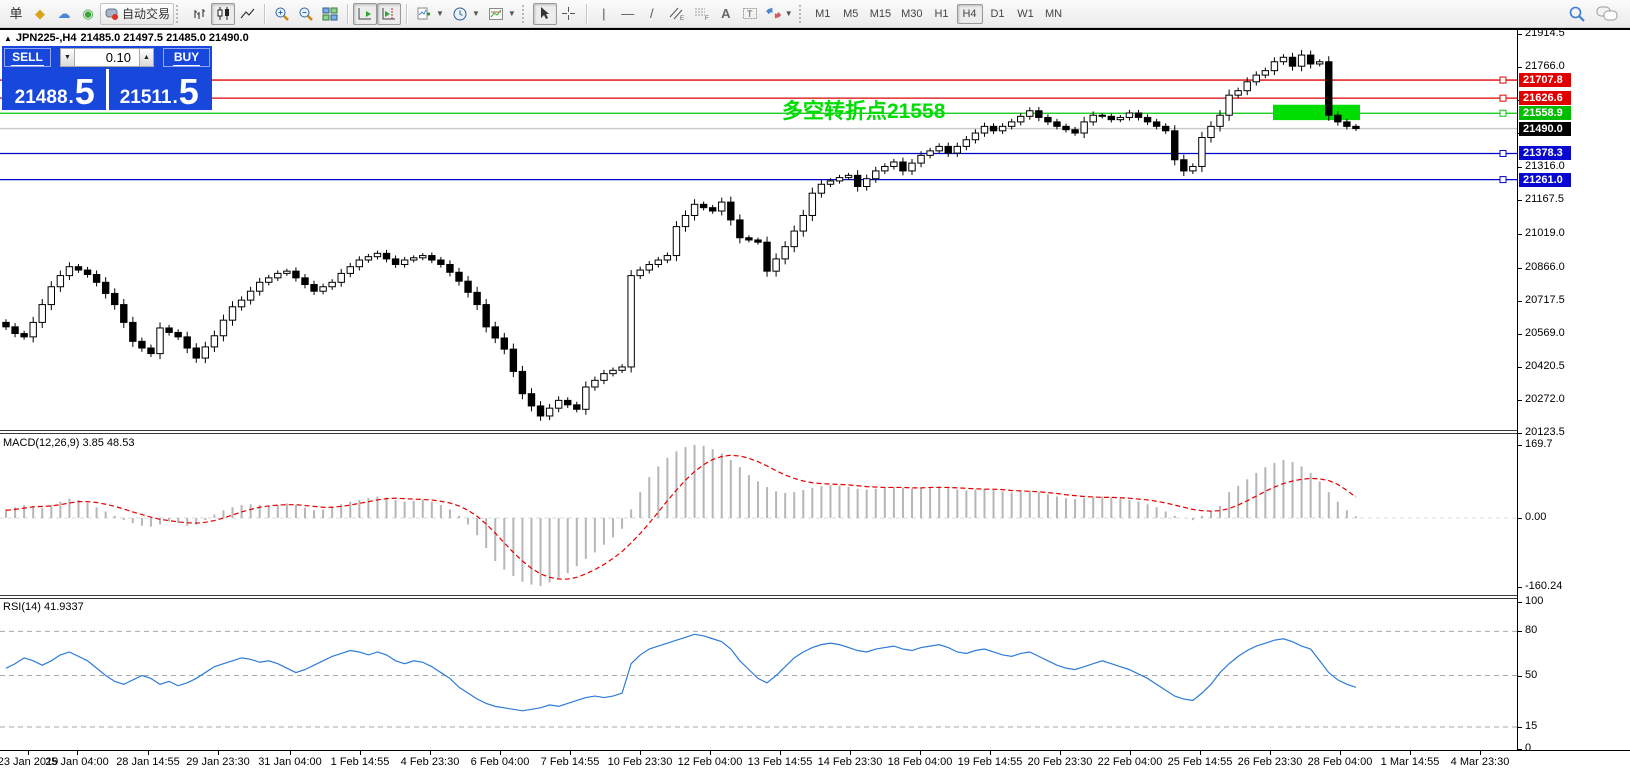 The height and width of the screenshot is (775, 1630). Describe the element at coordinates (55, 89) in the screenshot. I see `sell-price-display: 21488 . 5` at that location.